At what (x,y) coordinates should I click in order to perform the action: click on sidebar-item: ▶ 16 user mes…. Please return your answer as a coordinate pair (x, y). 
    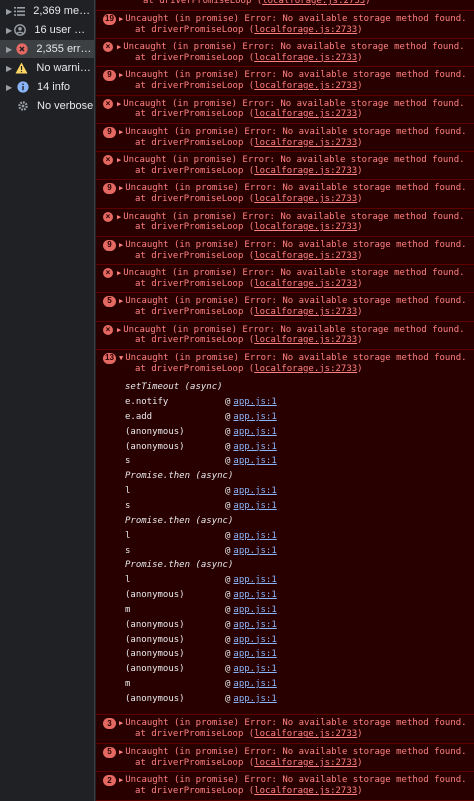
    Looking at the image, I should click on (47, 30).